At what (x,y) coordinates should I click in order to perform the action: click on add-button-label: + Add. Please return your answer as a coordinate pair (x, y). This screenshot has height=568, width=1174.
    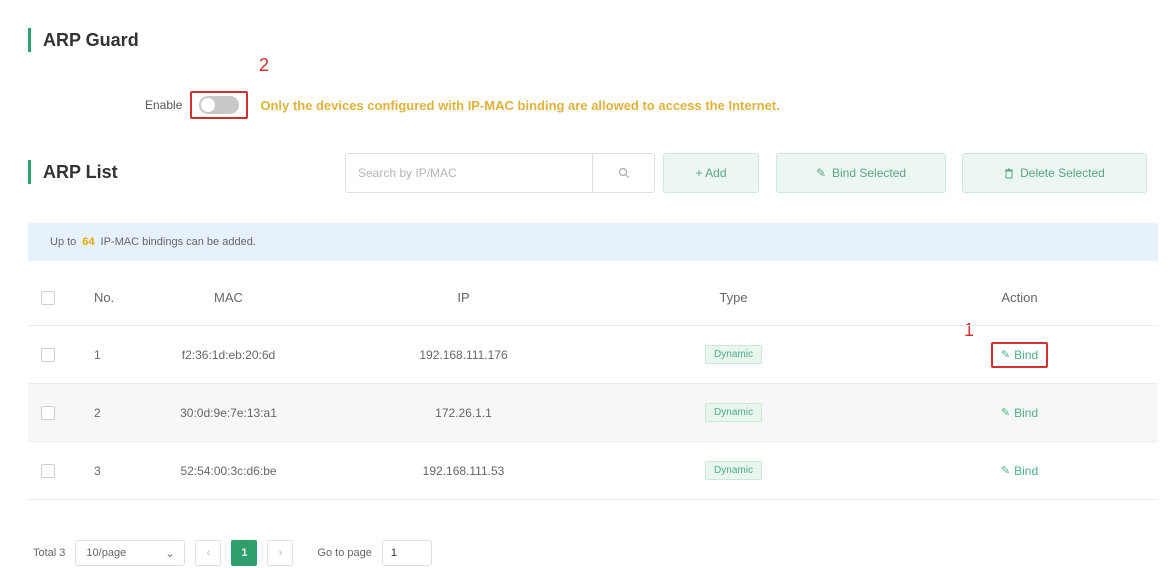
    Looking at the image, I should click on (711, 173).